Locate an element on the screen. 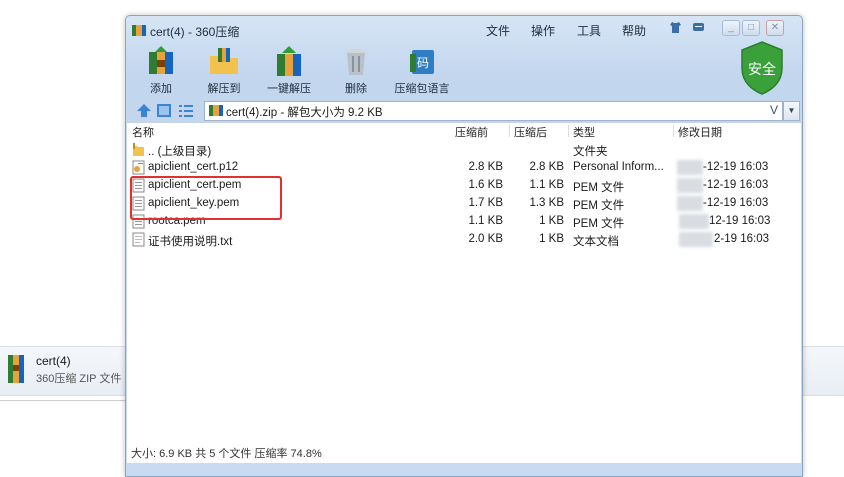 The width and height of the screenshot is (844, 477). add-label: 添加 is located at coordinates (161, 89).